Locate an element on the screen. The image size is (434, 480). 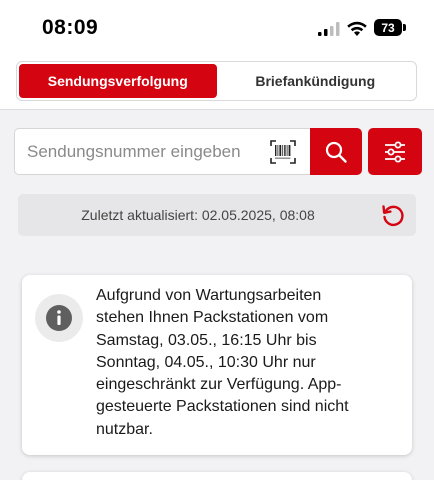
tracking-number-input is located at coordinates (162, 151).